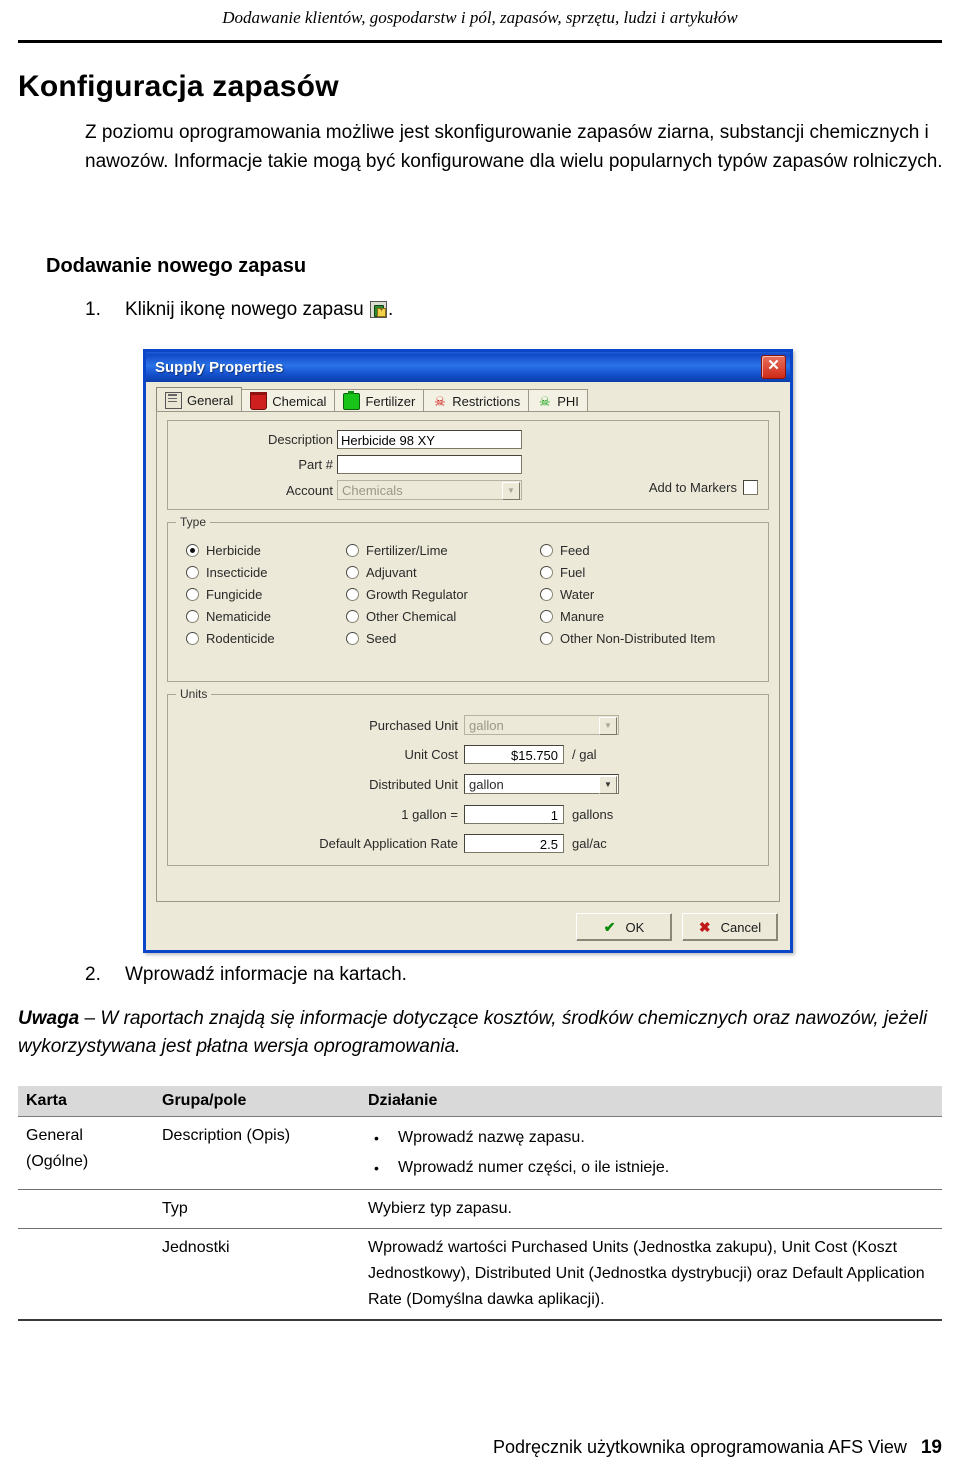 The width and height of the screenshot is (960, 1477). I want to click on close-icon: ✕, so click(773, 367).